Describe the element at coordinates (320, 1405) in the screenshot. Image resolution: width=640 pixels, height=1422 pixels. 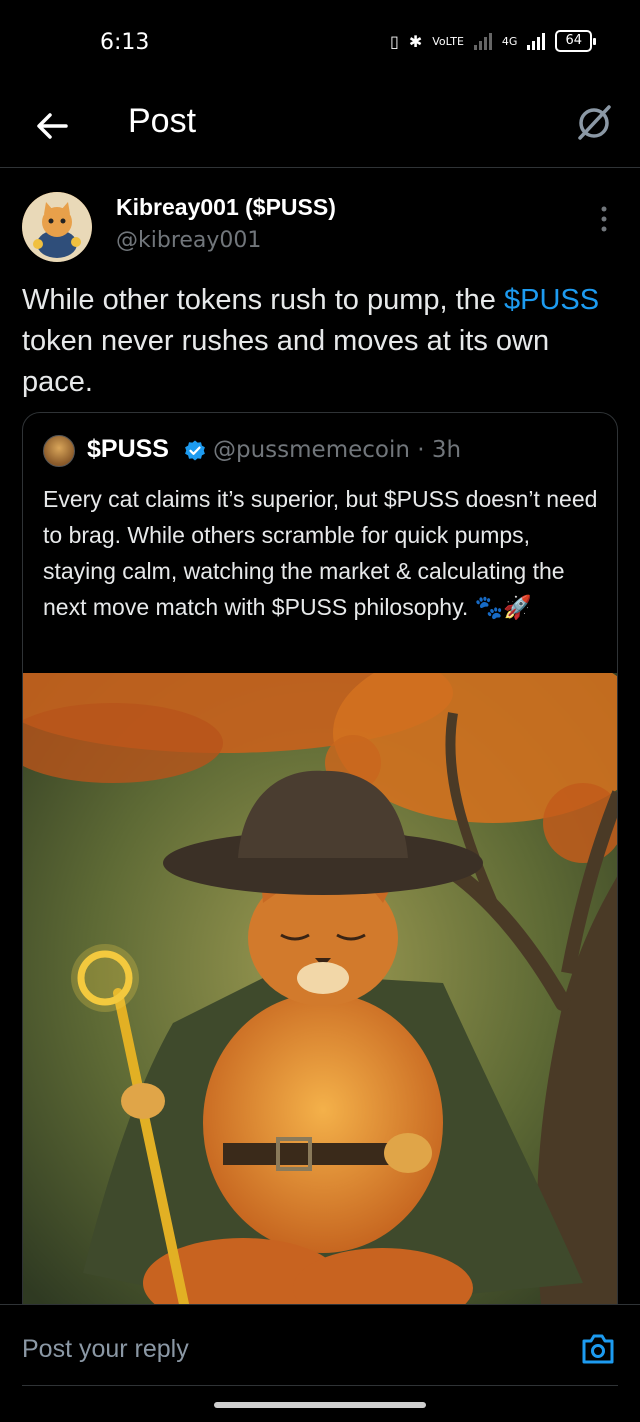
I see `home-indicator` at that location.